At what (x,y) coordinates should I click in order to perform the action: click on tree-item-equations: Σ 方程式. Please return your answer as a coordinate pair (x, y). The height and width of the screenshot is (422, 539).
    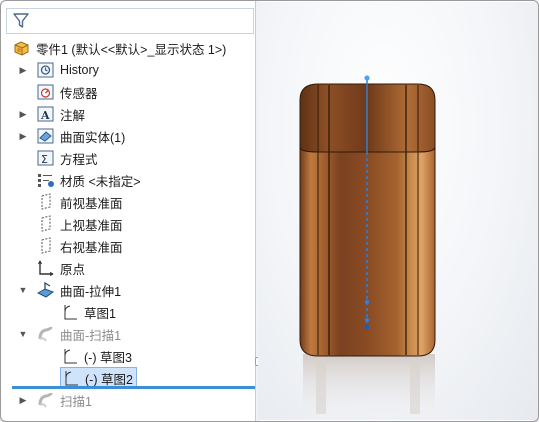
    Looking at the image, I should click on (128, 158).